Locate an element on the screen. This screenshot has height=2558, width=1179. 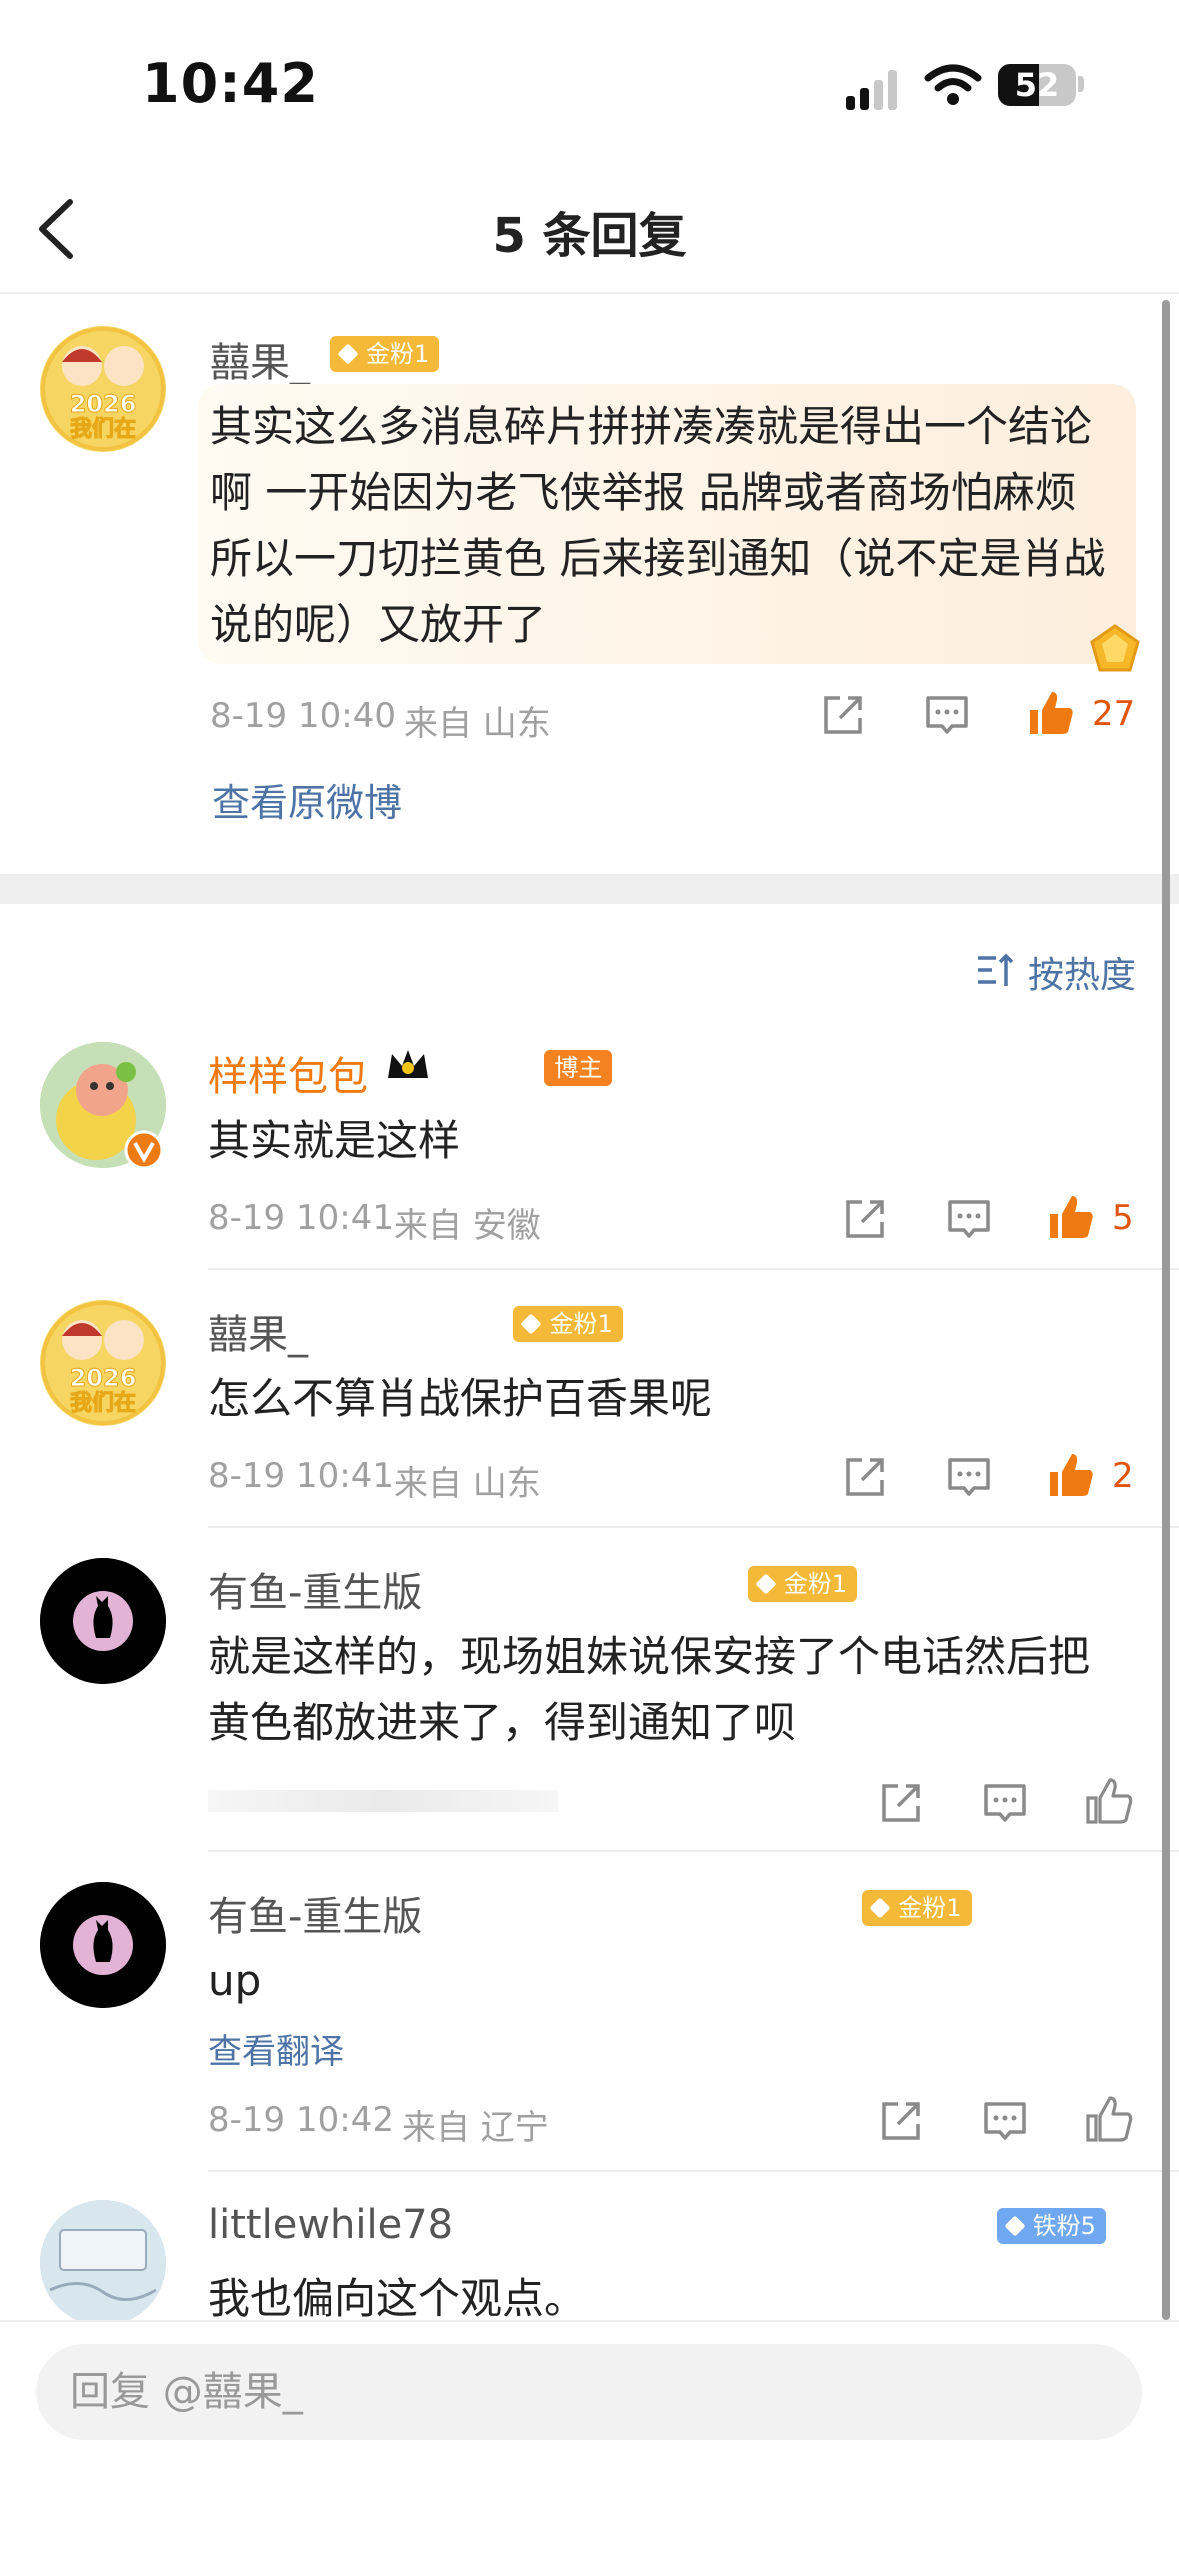
comment-location: 来自 辽宁 is located at coordinates (475, 2128).